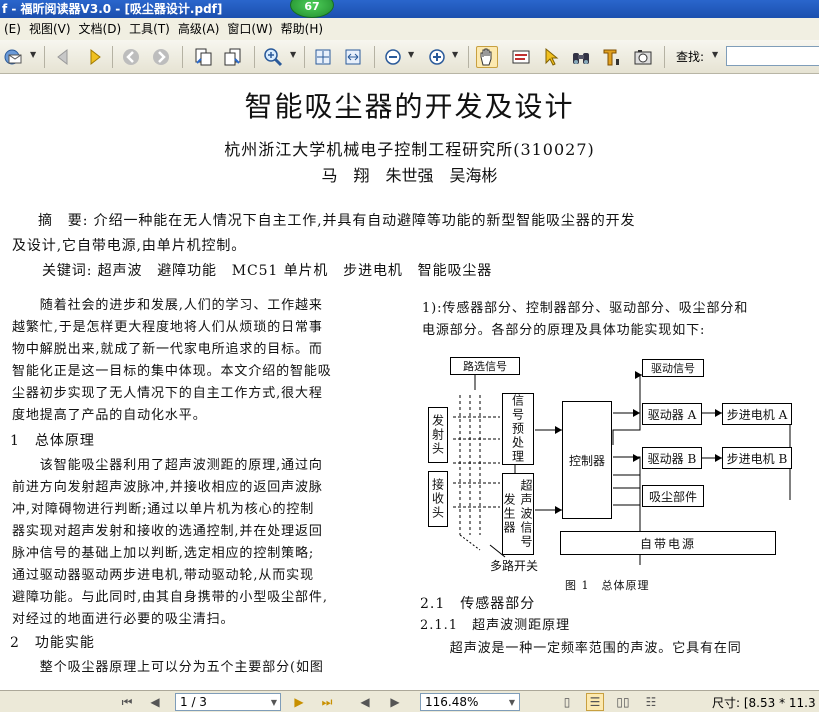  What do you see at coordinates (167, 305) in the screenshot?
I see `body-text-line: 随着社会的进步和发展,人们的学习、工作越来` at bounding box center [167, 305].